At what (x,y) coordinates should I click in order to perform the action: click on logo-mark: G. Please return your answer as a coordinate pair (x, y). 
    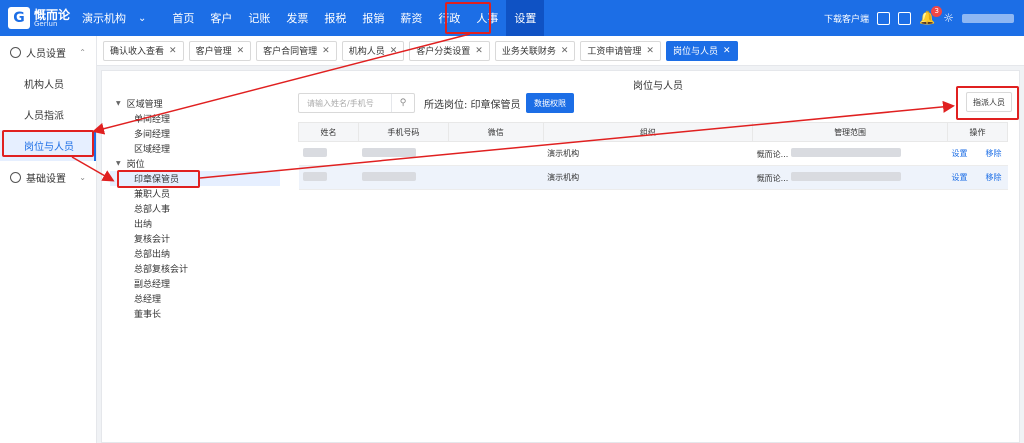
    Looking at the image, I should click on (19, 18).